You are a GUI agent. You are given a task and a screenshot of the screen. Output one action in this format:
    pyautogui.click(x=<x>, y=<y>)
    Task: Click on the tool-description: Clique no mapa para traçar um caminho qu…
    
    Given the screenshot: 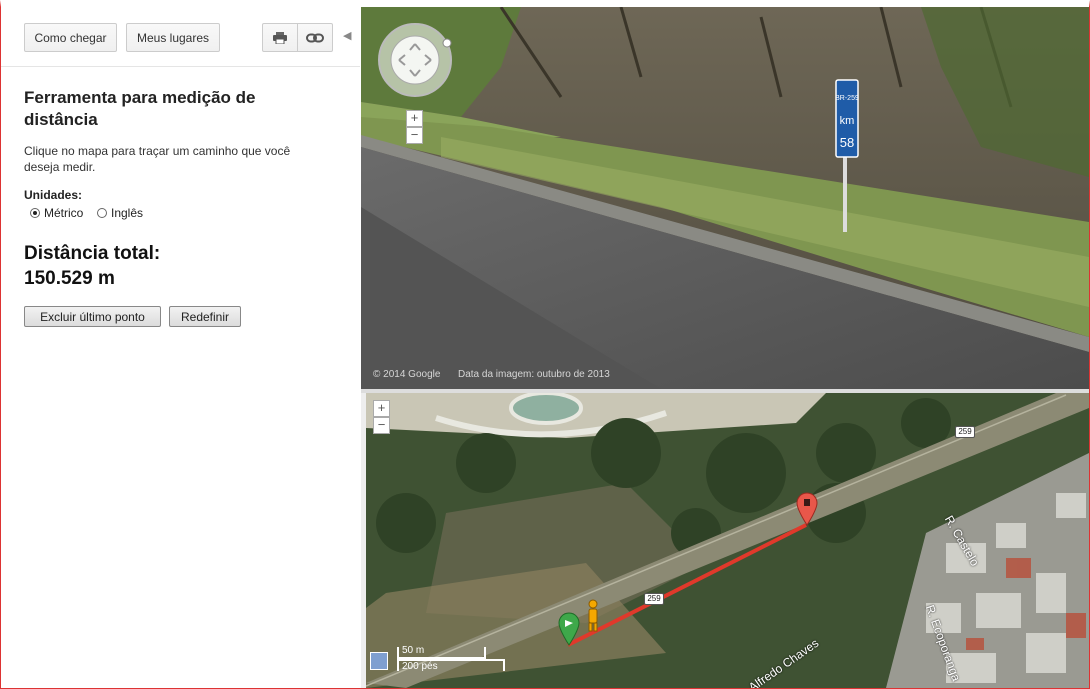 What is the action you would take?
    pyautogui.click(x=157, y=159)
    